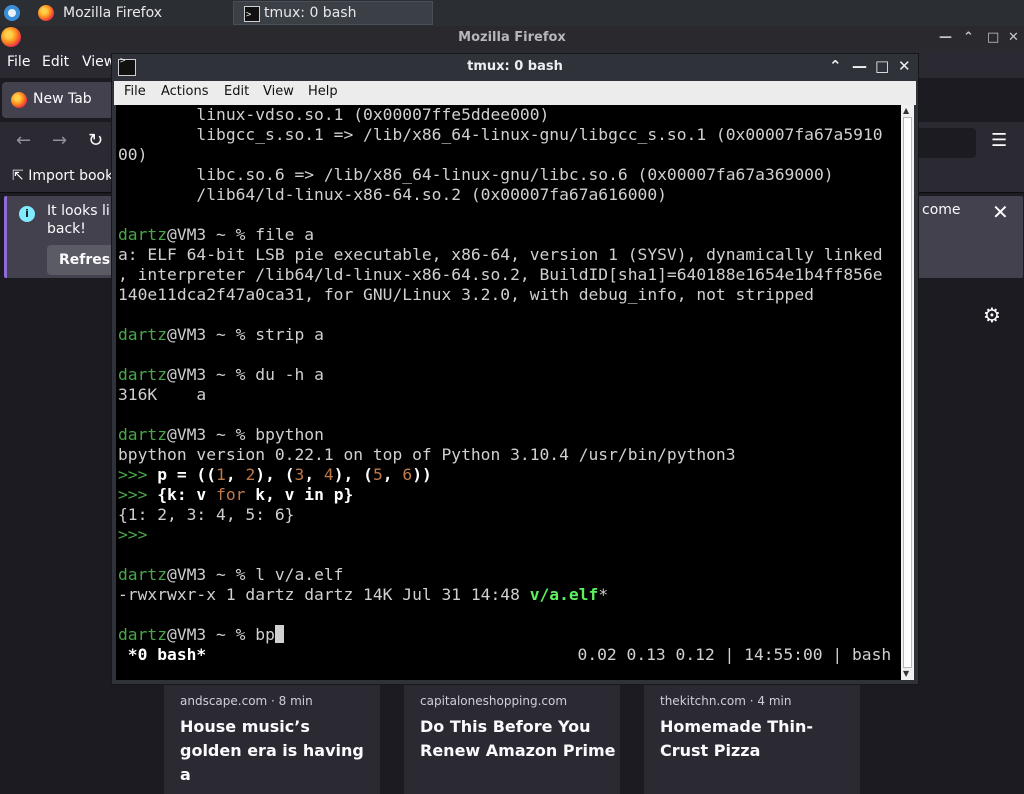 The height and width of the screenshot is (794, 1024). What do you see at coordinates (236, 494) in the screenshot?
I see `python-input-line: >>> {k: v for k, v in p}` at bounding box center [236, 494].